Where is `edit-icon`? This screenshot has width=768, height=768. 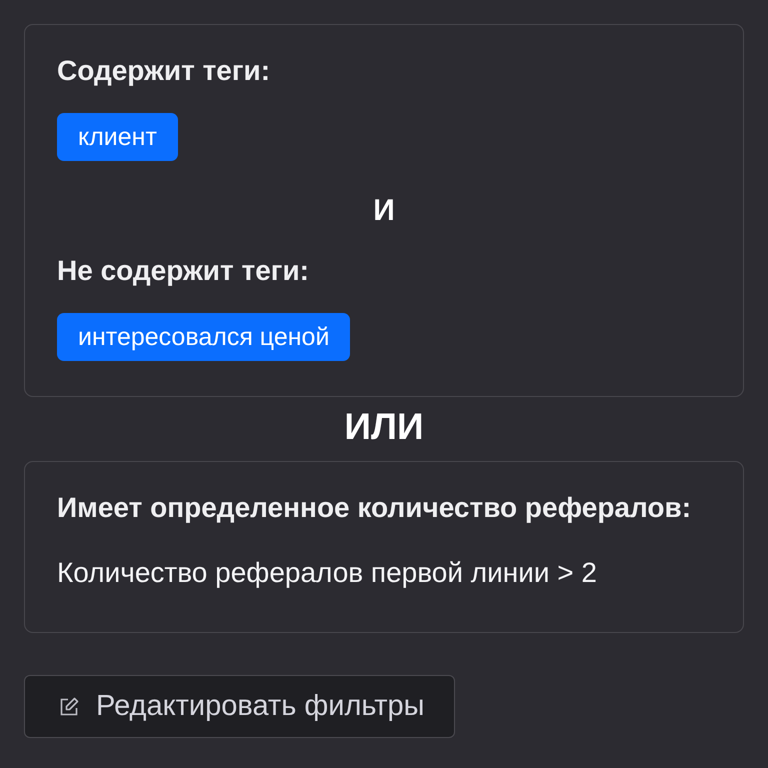
edit-icon is located at coordinates (69, 706).